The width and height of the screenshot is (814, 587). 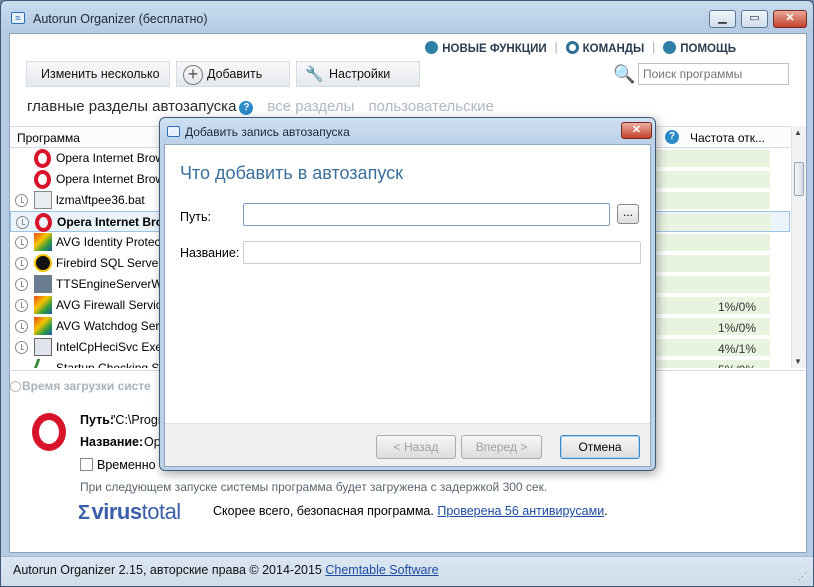 What do you see at coordinates (802, 576) in the screenshot?
I see `resize-grip-icon: ⋰` at bounding box center [802, 576].